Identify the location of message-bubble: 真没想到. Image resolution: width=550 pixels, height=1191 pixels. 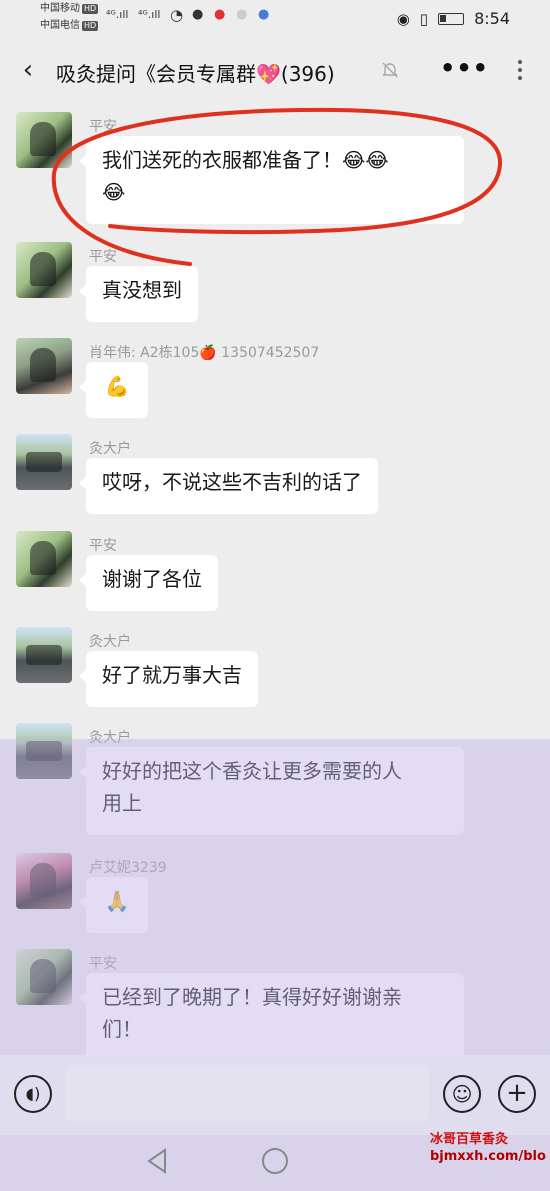
(138, 294).